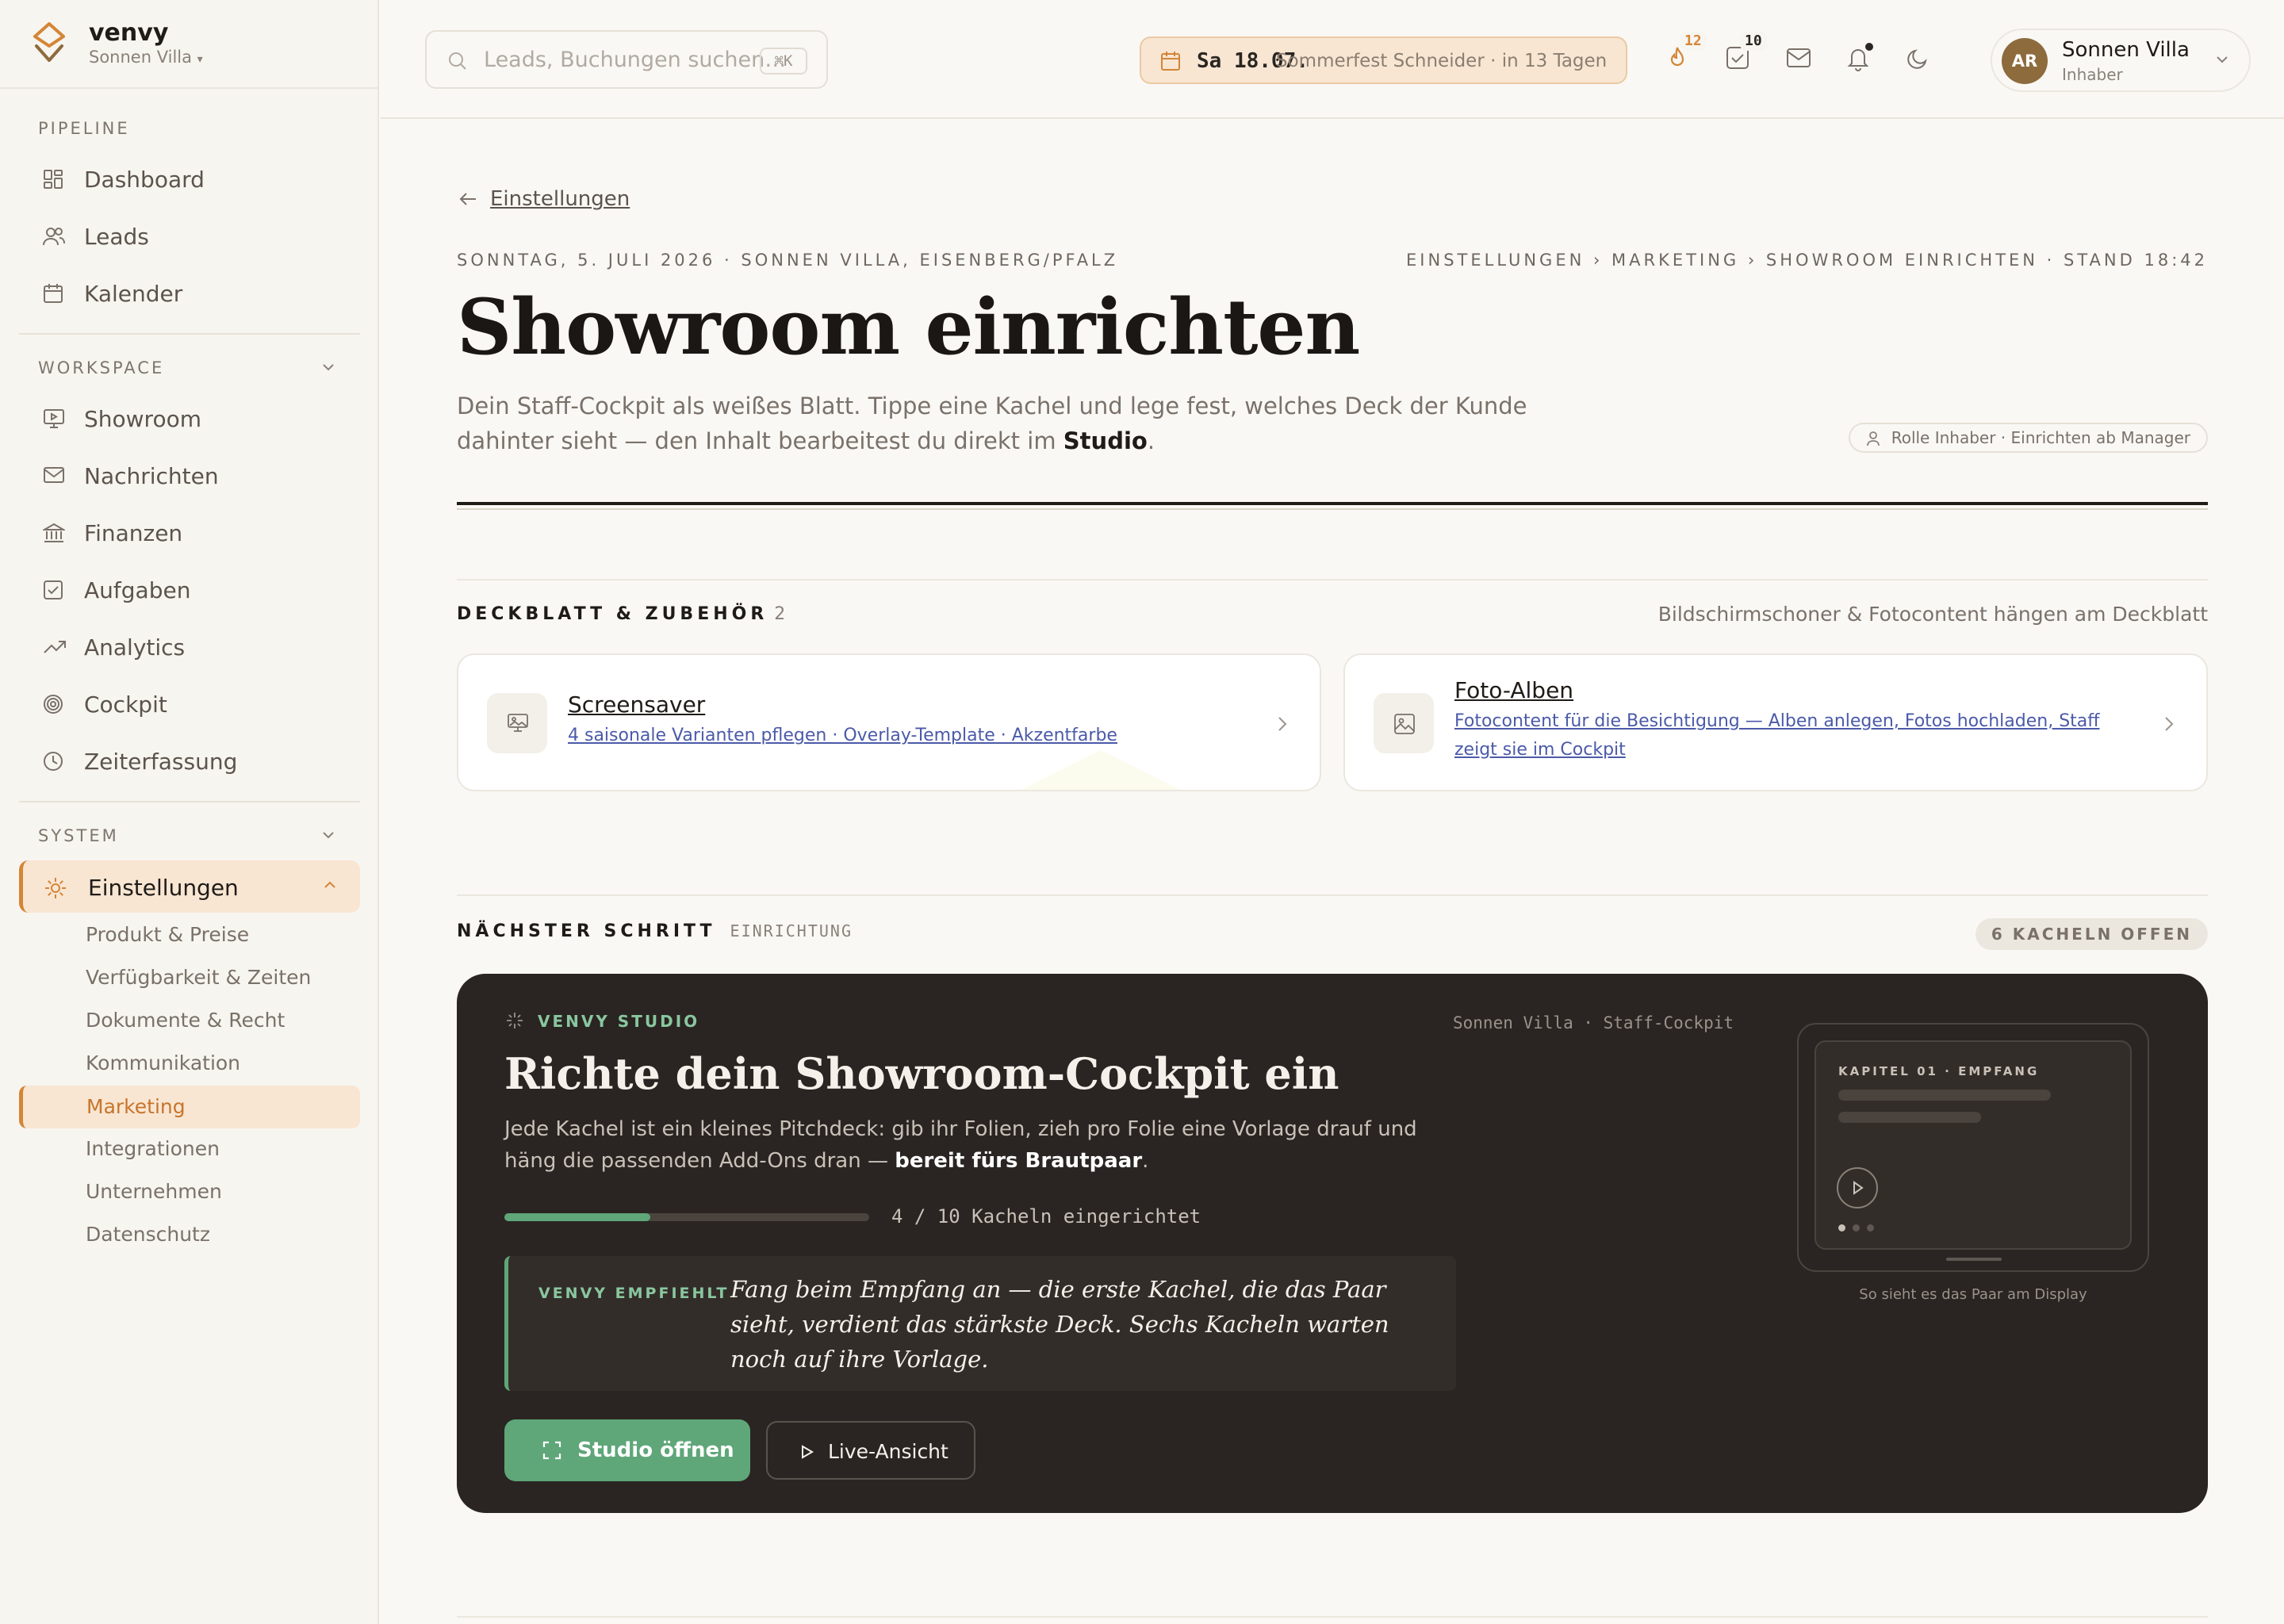 Image resolution: width=2284 pixels, height=1624 pixels. What do you see at coordinates (1753, 41) in the screenshot?
I see `tasks-badge: 10` at bounding box center [1753, 41].